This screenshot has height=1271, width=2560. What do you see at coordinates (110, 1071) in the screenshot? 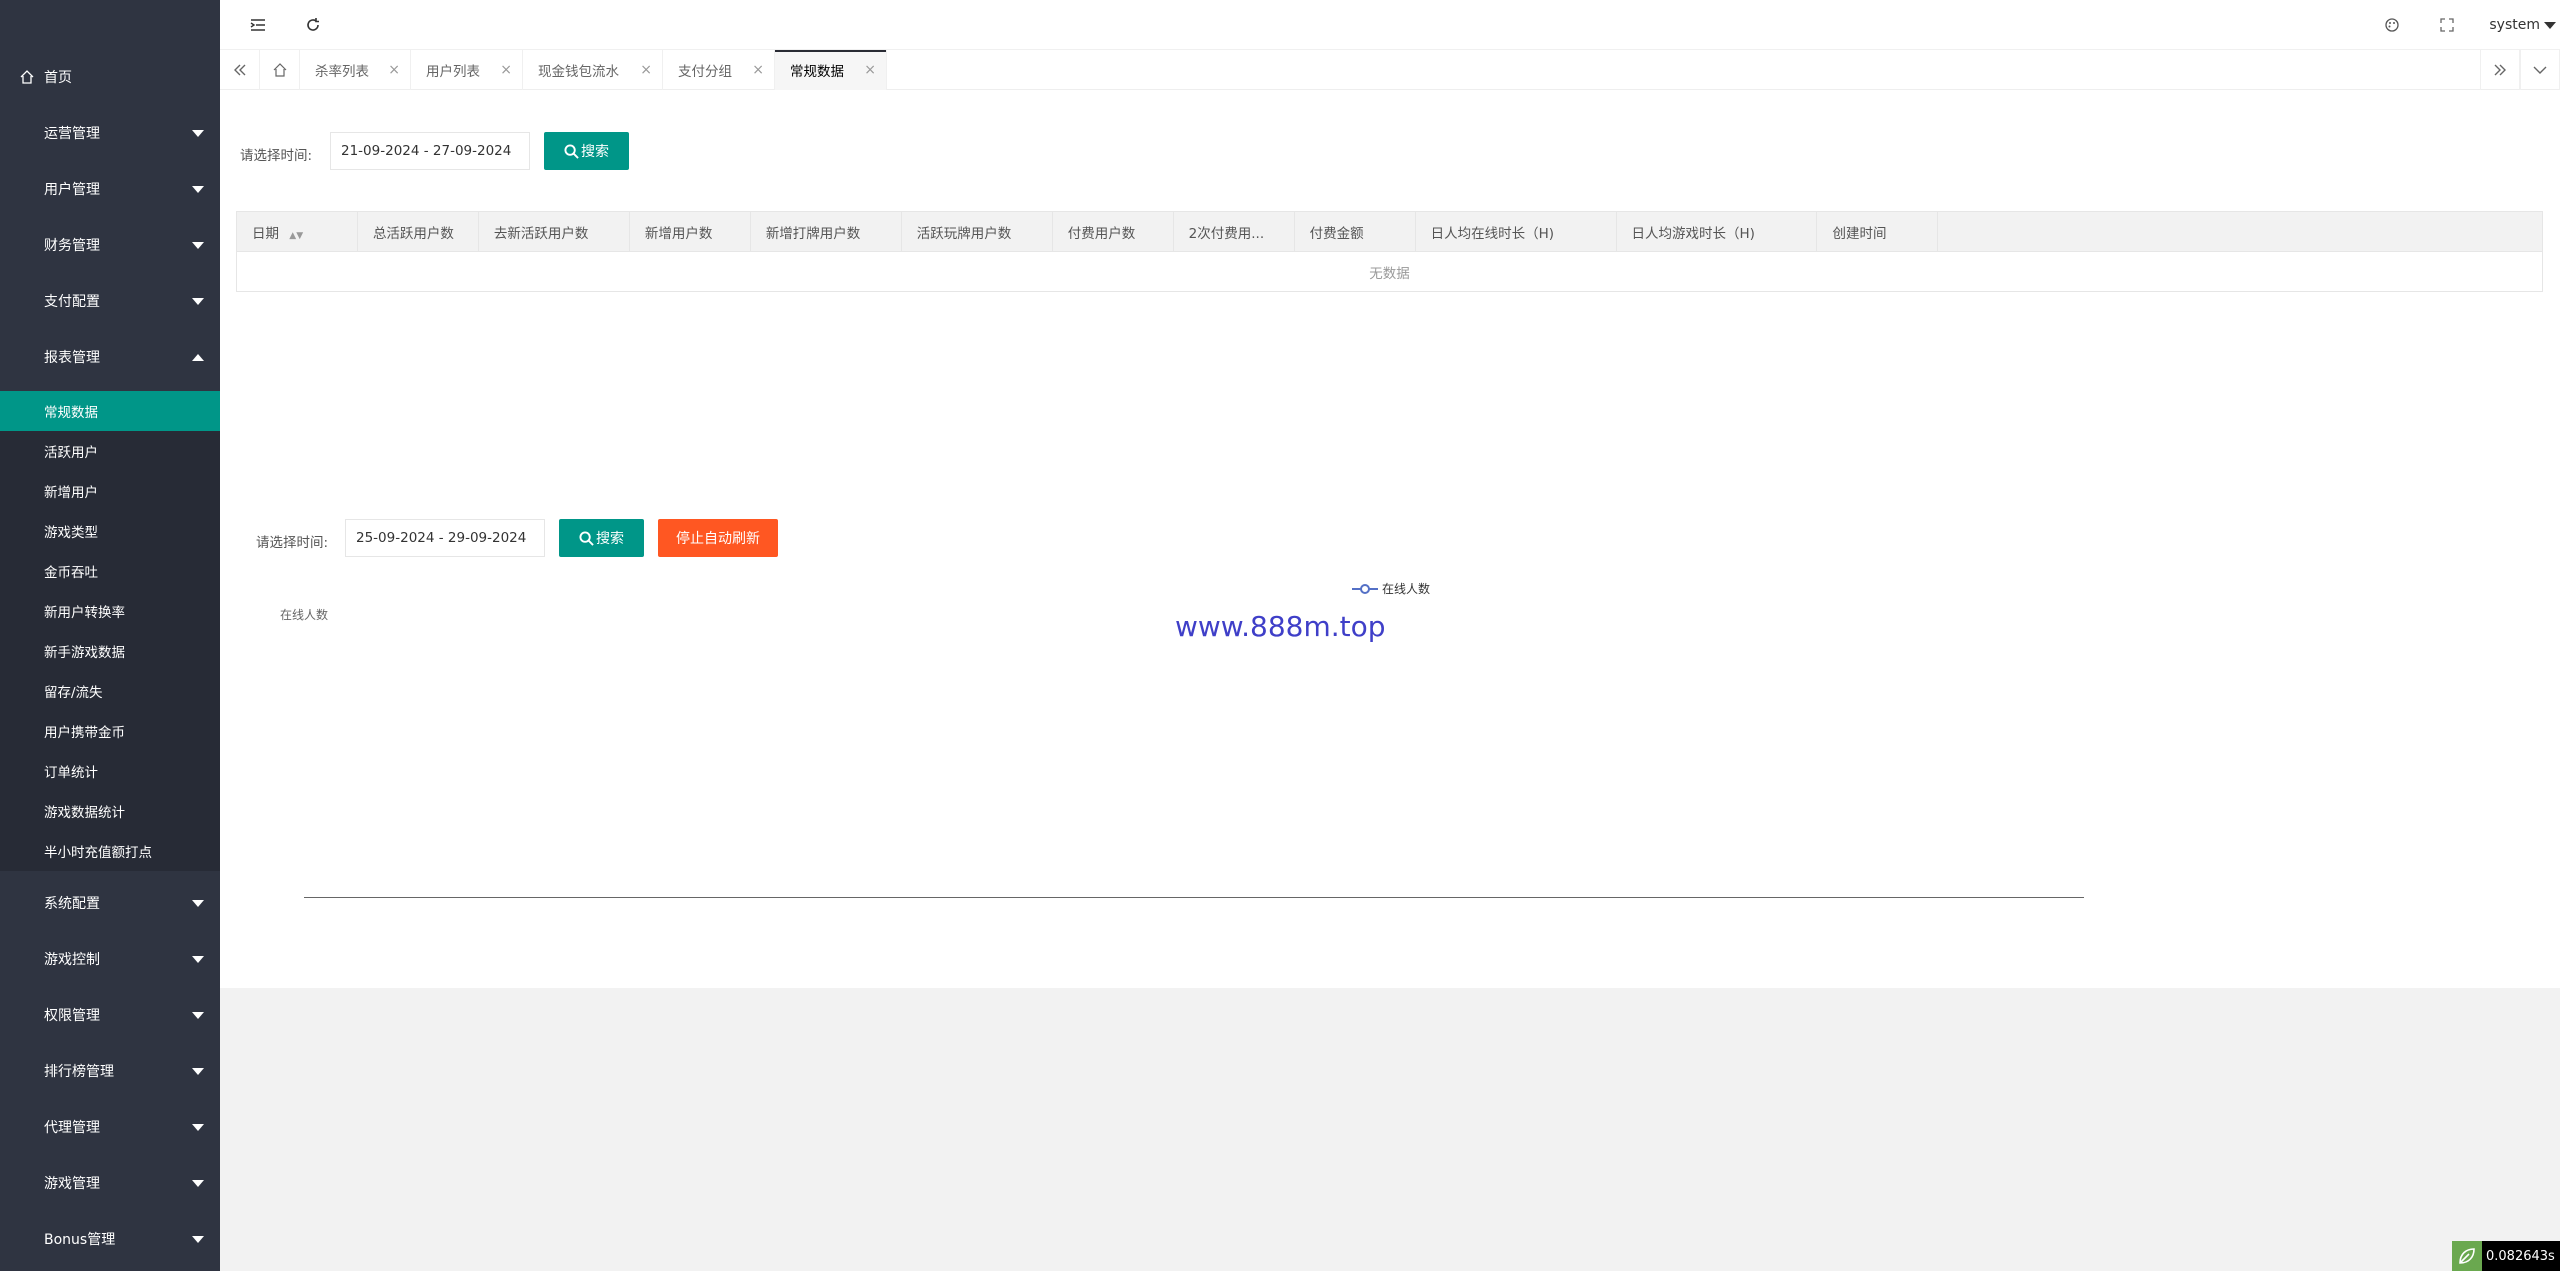
I see `sidebar-item-leaderboard: 排行榜管理` at bounding box center [110, 1071].